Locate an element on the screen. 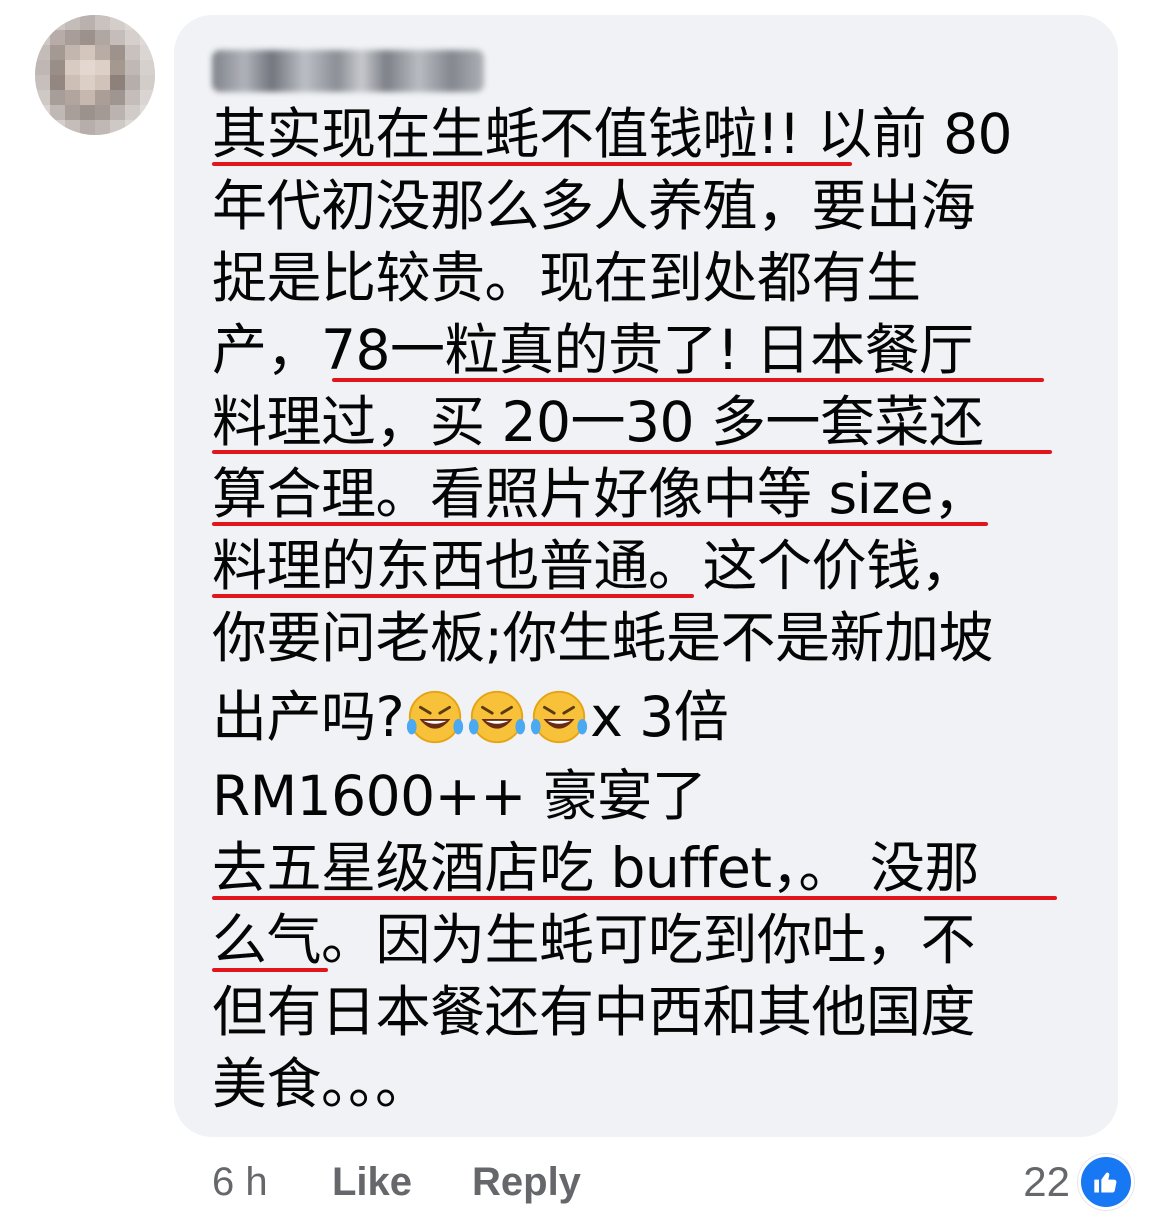  comment-line: 去五星级酒店吃 buffet，。 没那 is located at coordinates (652, 868).